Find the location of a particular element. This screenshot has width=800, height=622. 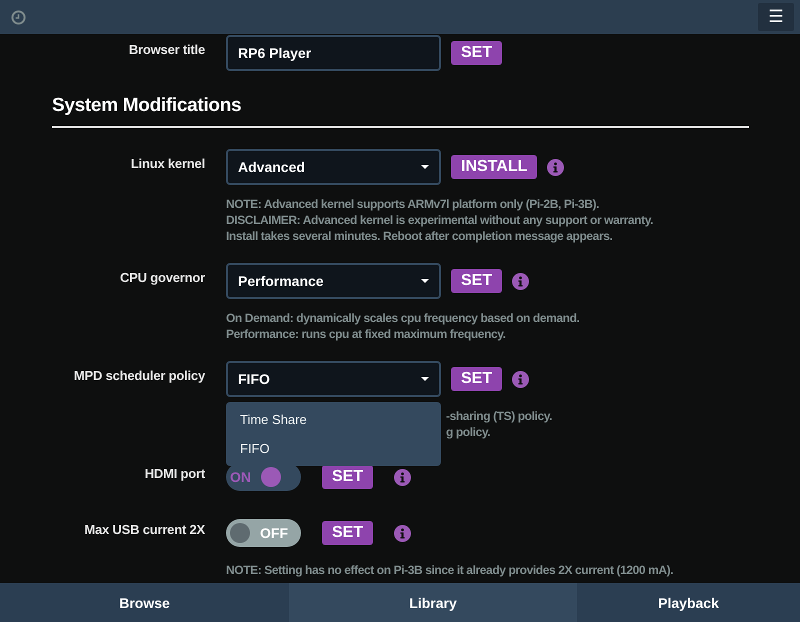

help-text: NOTE: Advanced kernel supports ARMv7l platform only (Pi-2B, Pi-3B). is located at coordinates (413, 204).